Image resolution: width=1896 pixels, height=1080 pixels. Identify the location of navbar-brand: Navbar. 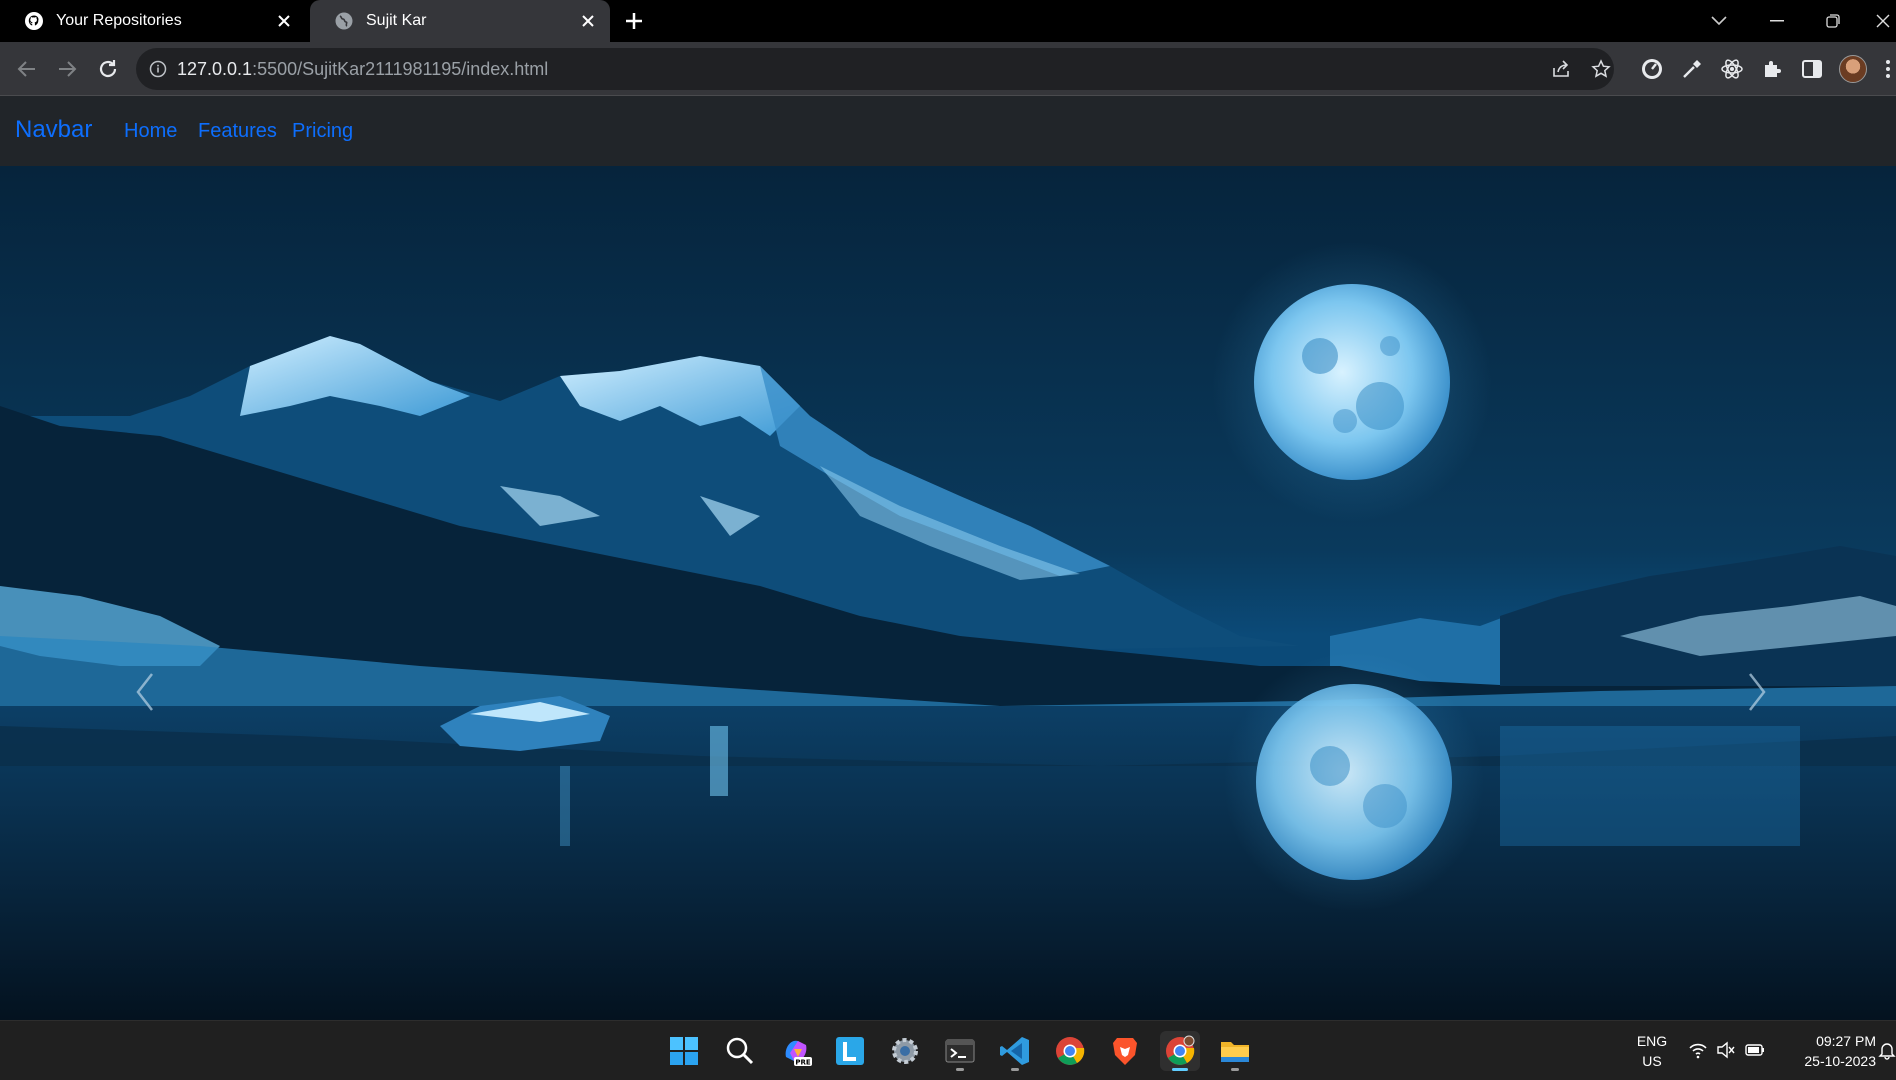
(53, 130).